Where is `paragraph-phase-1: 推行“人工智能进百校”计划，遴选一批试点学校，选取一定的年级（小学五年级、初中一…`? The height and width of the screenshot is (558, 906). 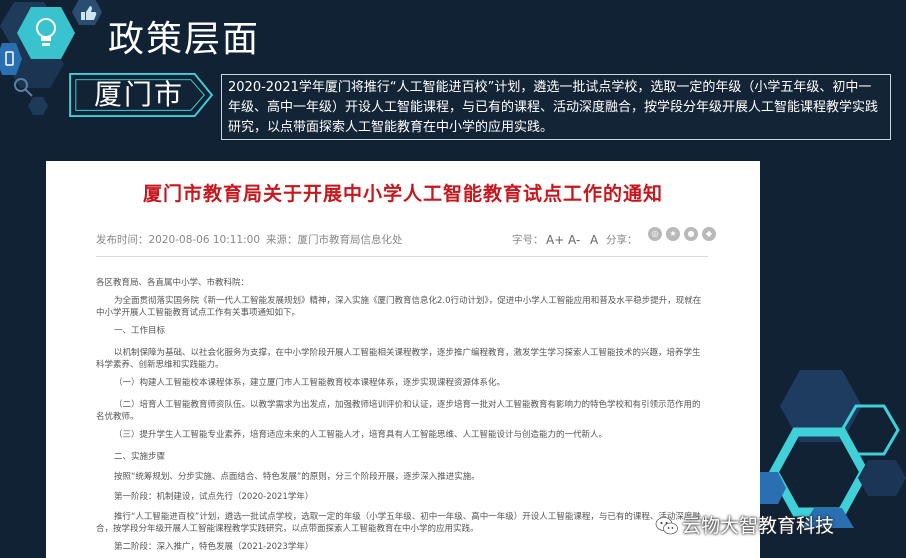 paragraph-phase-1: 推行“人工智能进百校”计划，遴选一批试点学校，选取一定的年级（小学五年级、初中一… is located at coordinates (398, 523).